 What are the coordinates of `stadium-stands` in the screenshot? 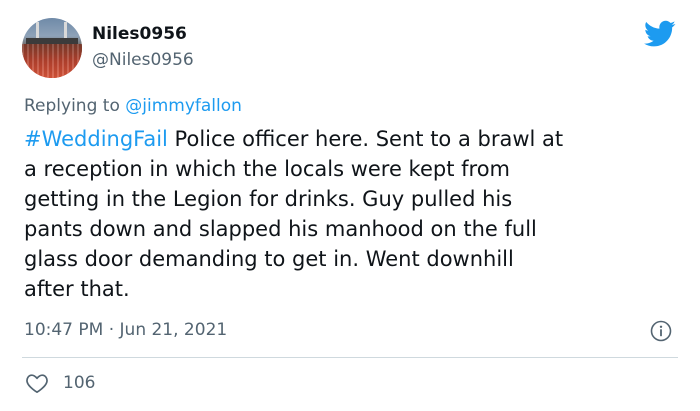 It's located at (52, 61).